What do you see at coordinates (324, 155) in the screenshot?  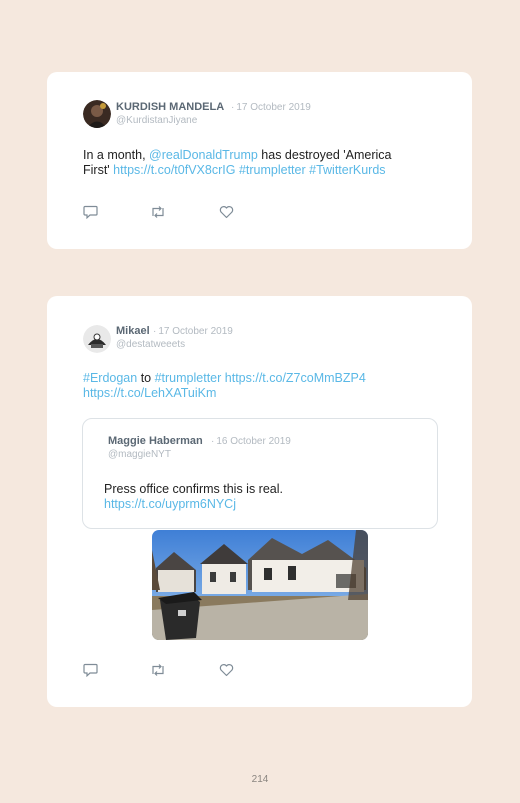 I see `text: has destroyed 'America` at bounding box center [324, 155].